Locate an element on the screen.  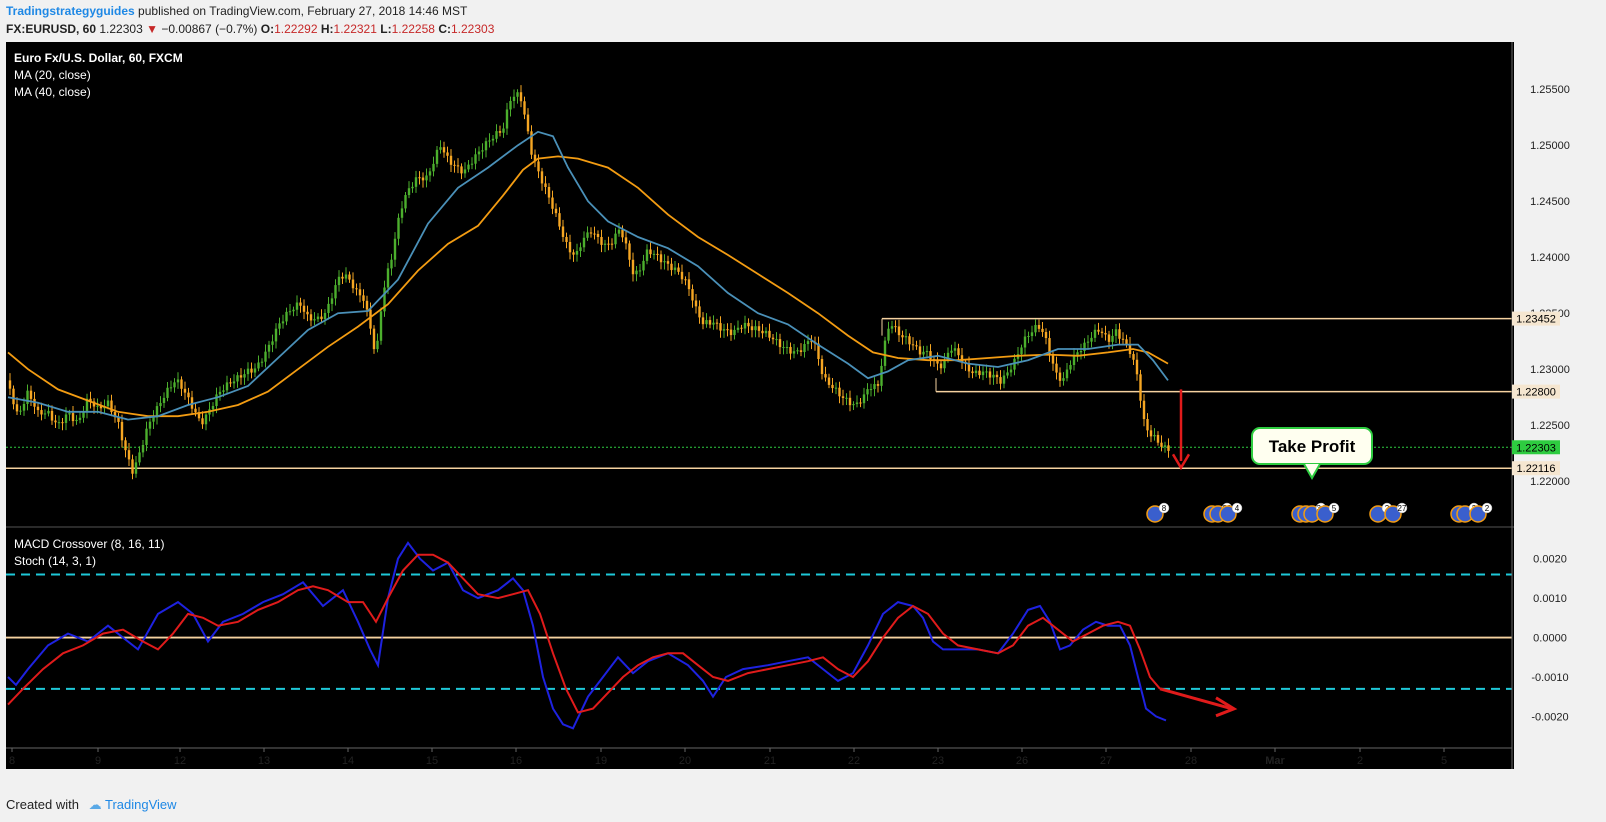
time-label: 19 is located at coordinates (601, 761).